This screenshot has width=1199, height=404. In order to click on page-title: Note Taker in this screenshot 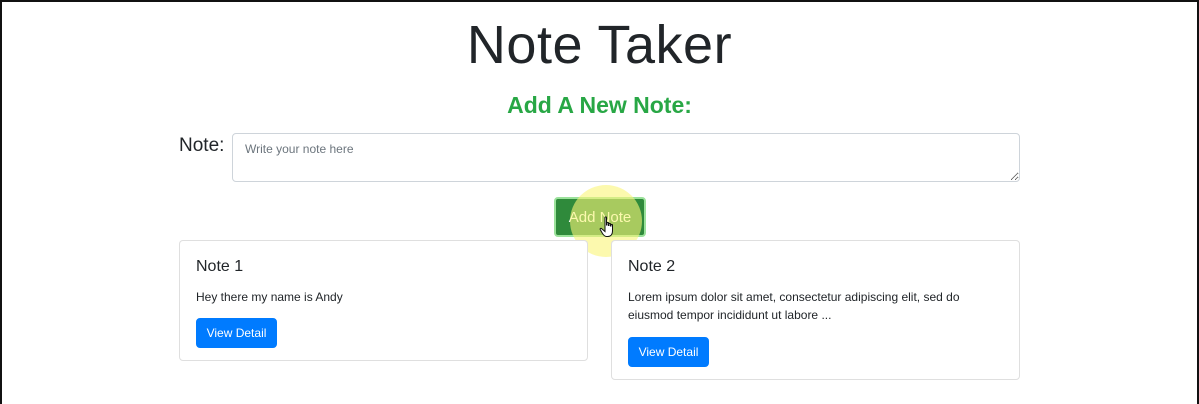, I will do `click(599, 45)`.